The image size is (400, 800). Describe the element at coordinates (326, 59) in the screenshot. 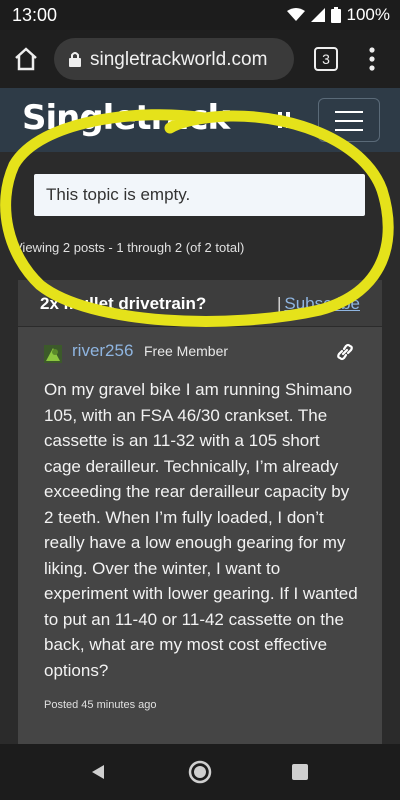

I see `tab-switcher-button: 3` at that location.